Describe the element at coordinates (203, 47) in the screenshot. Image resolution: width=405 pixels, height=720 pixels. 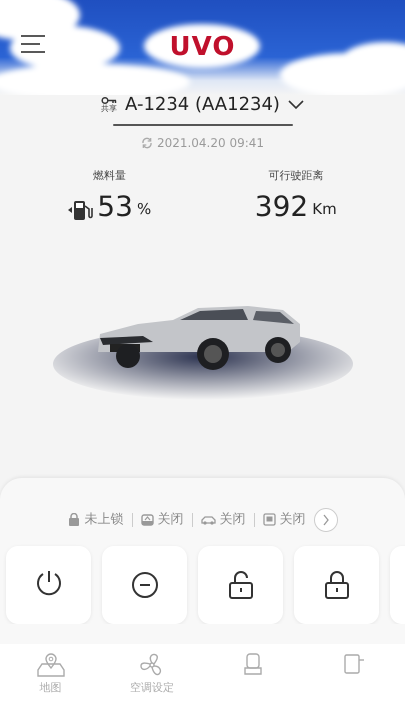
I see `logo: UVO` at that location.